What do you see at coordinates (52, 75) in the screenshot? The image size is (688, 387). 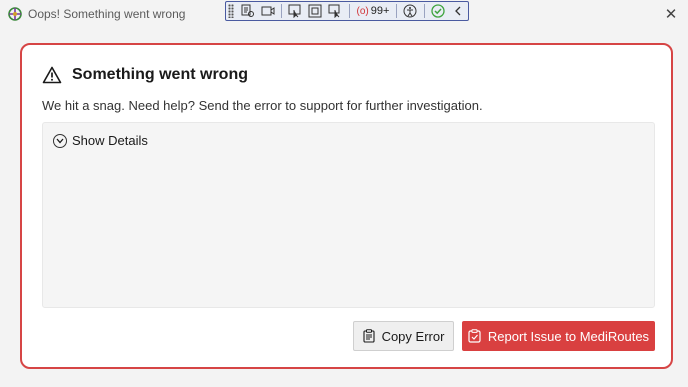 I see `warning-icon` at bounding box center [52, 75].